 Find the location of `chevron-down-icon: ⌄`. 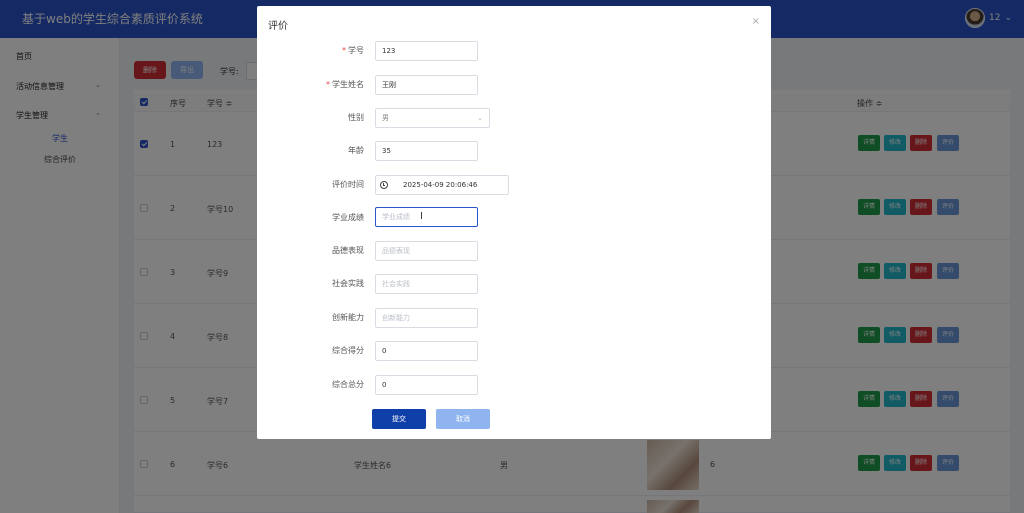

chevron-down-icon: ⌄ is located at coordinates (480, 118).